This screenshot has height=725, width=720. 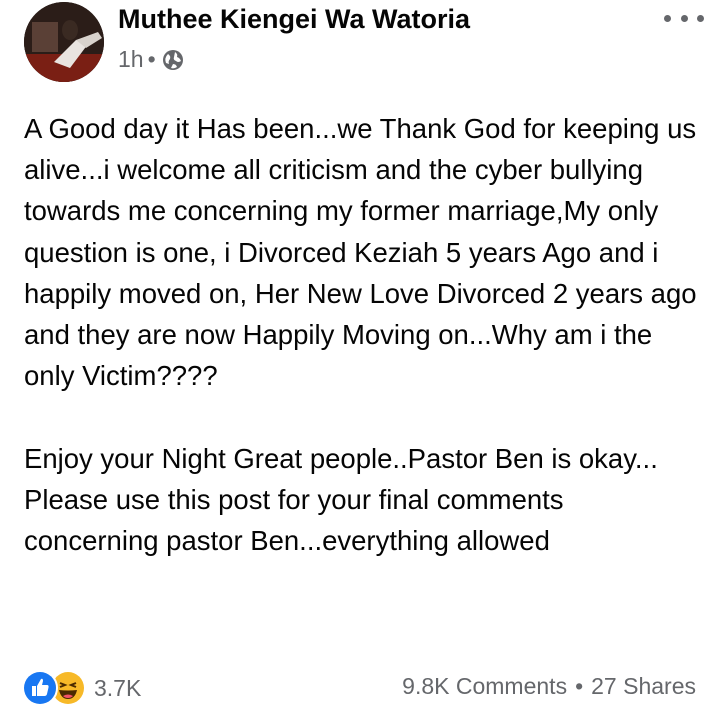 I want to click on author-avatar, so click(x=64, y=42).